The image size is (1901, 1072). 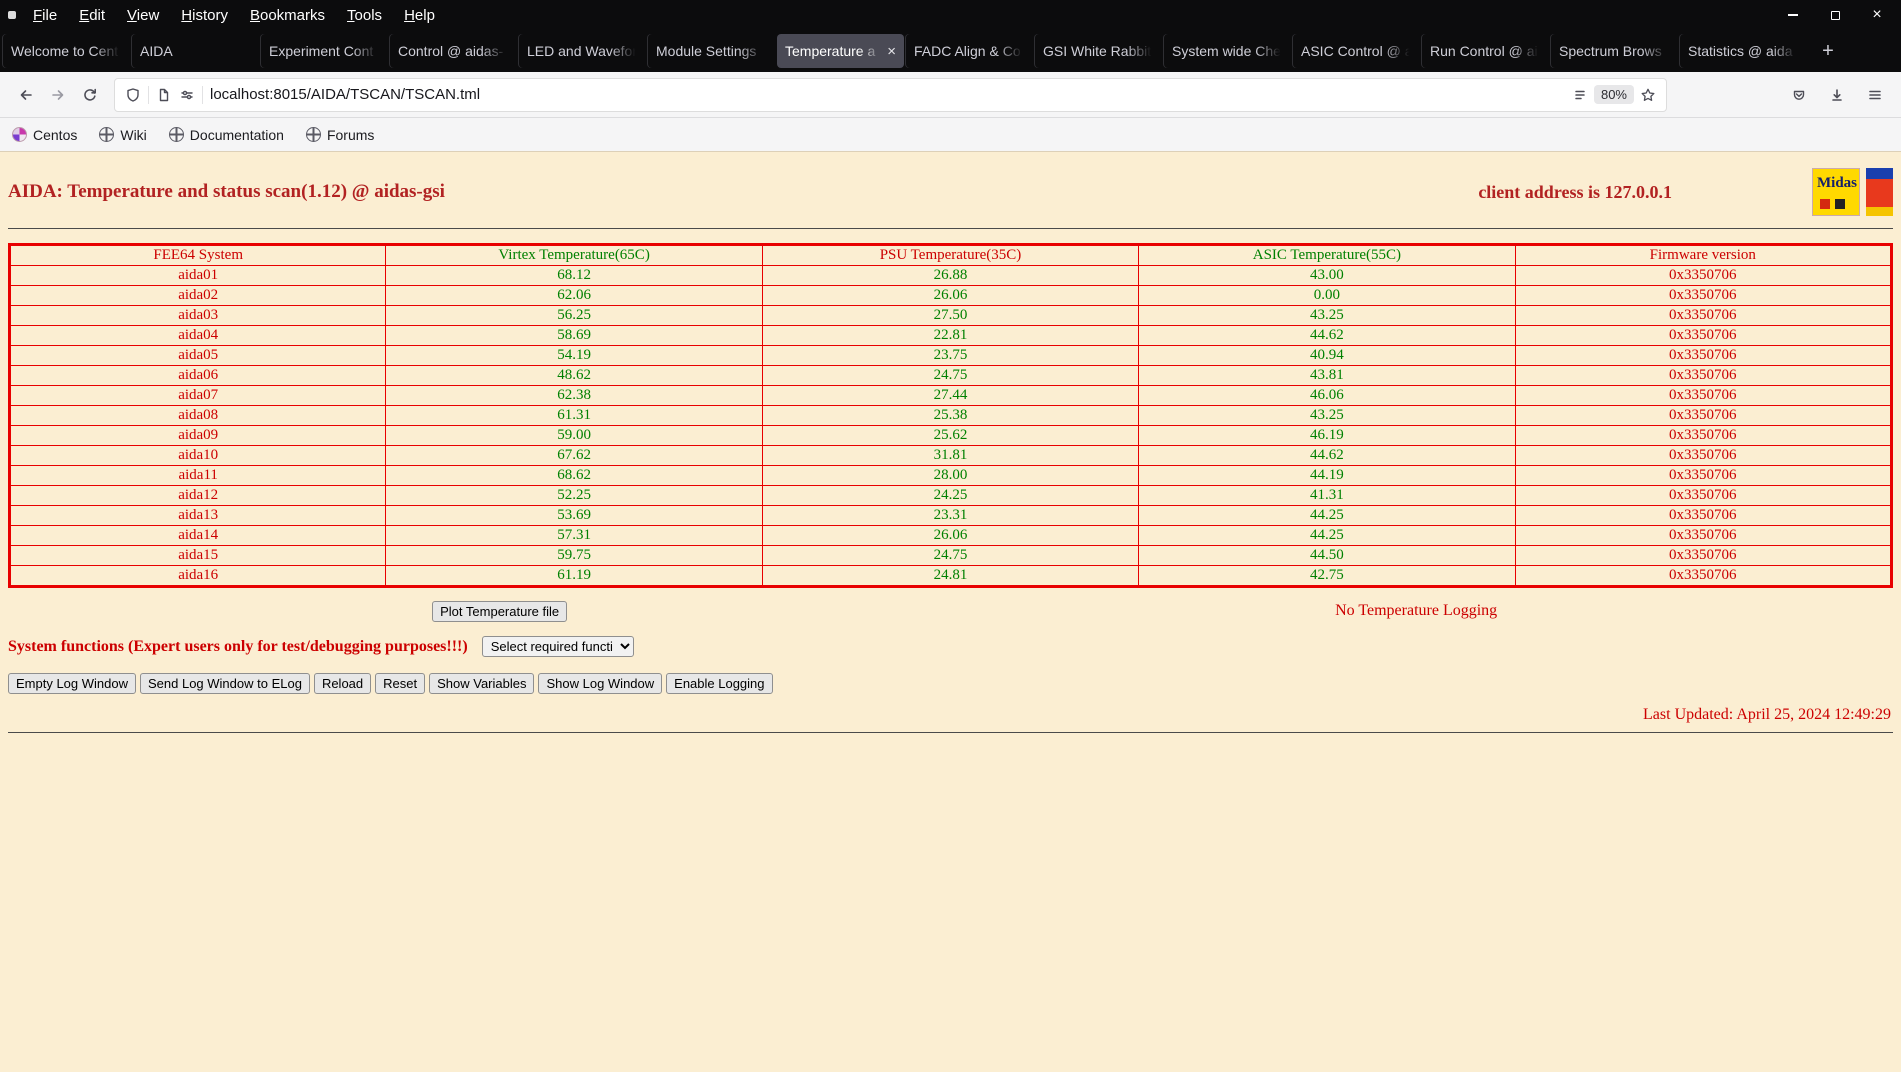 I want to click on tab-label: Experiment Cont, so click(x=321, y=51).